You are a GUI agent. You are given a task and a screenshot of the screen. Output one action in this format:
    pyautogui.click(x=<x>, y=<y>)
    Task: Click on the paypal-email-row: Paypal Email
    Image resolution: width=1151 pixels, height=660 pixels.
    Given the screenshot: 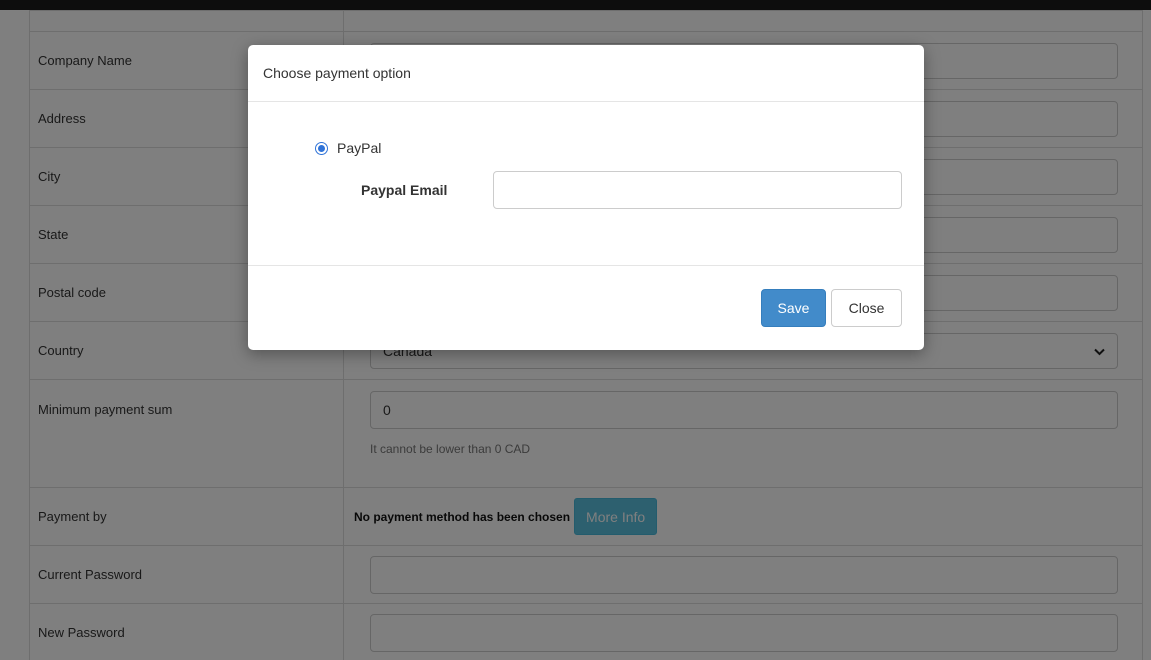 What is the action you would take?
    pyautogui.click(x=631, y=190)
    